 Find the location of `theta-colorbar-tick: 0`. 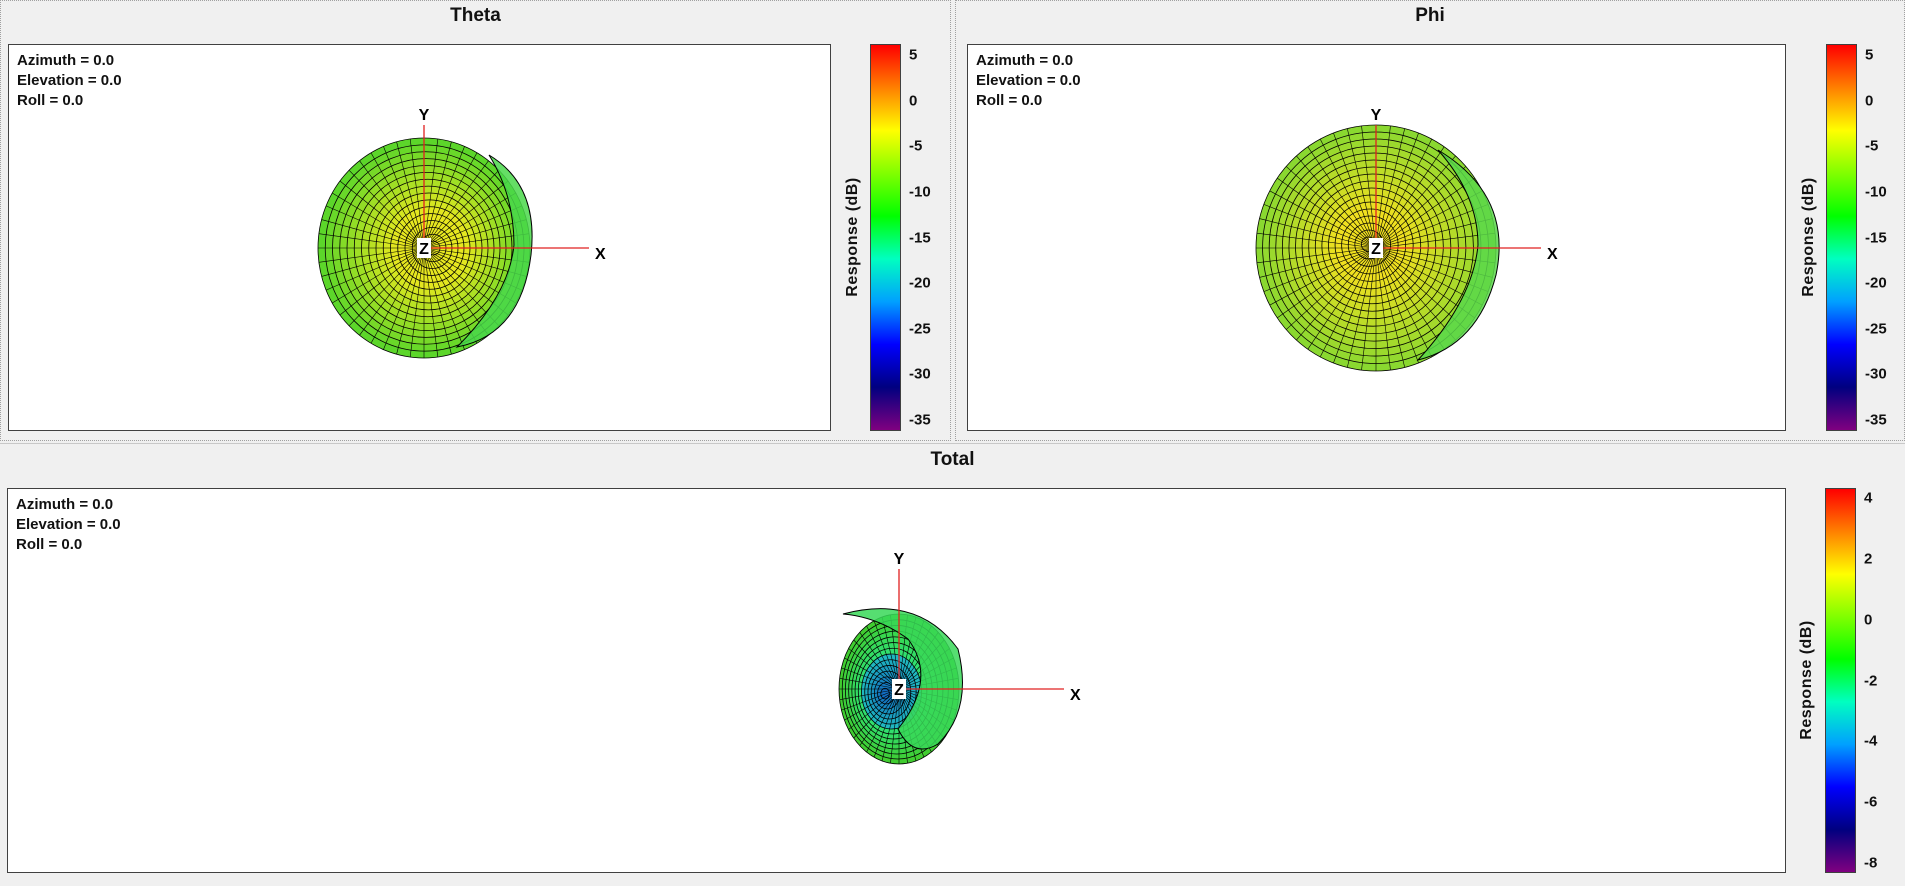

theta-colorbar-tick: 0 is located at coordinates (913, 101).